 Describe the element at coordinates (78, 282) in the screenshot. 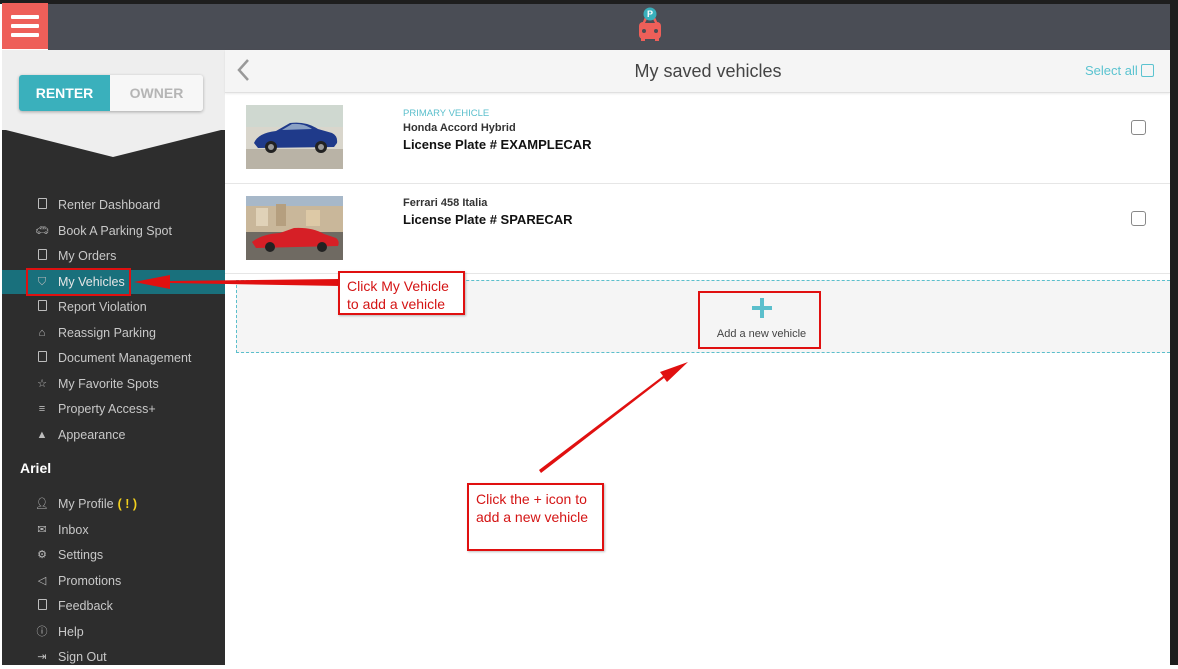

I see `highlight-my-vehicles` at that location.